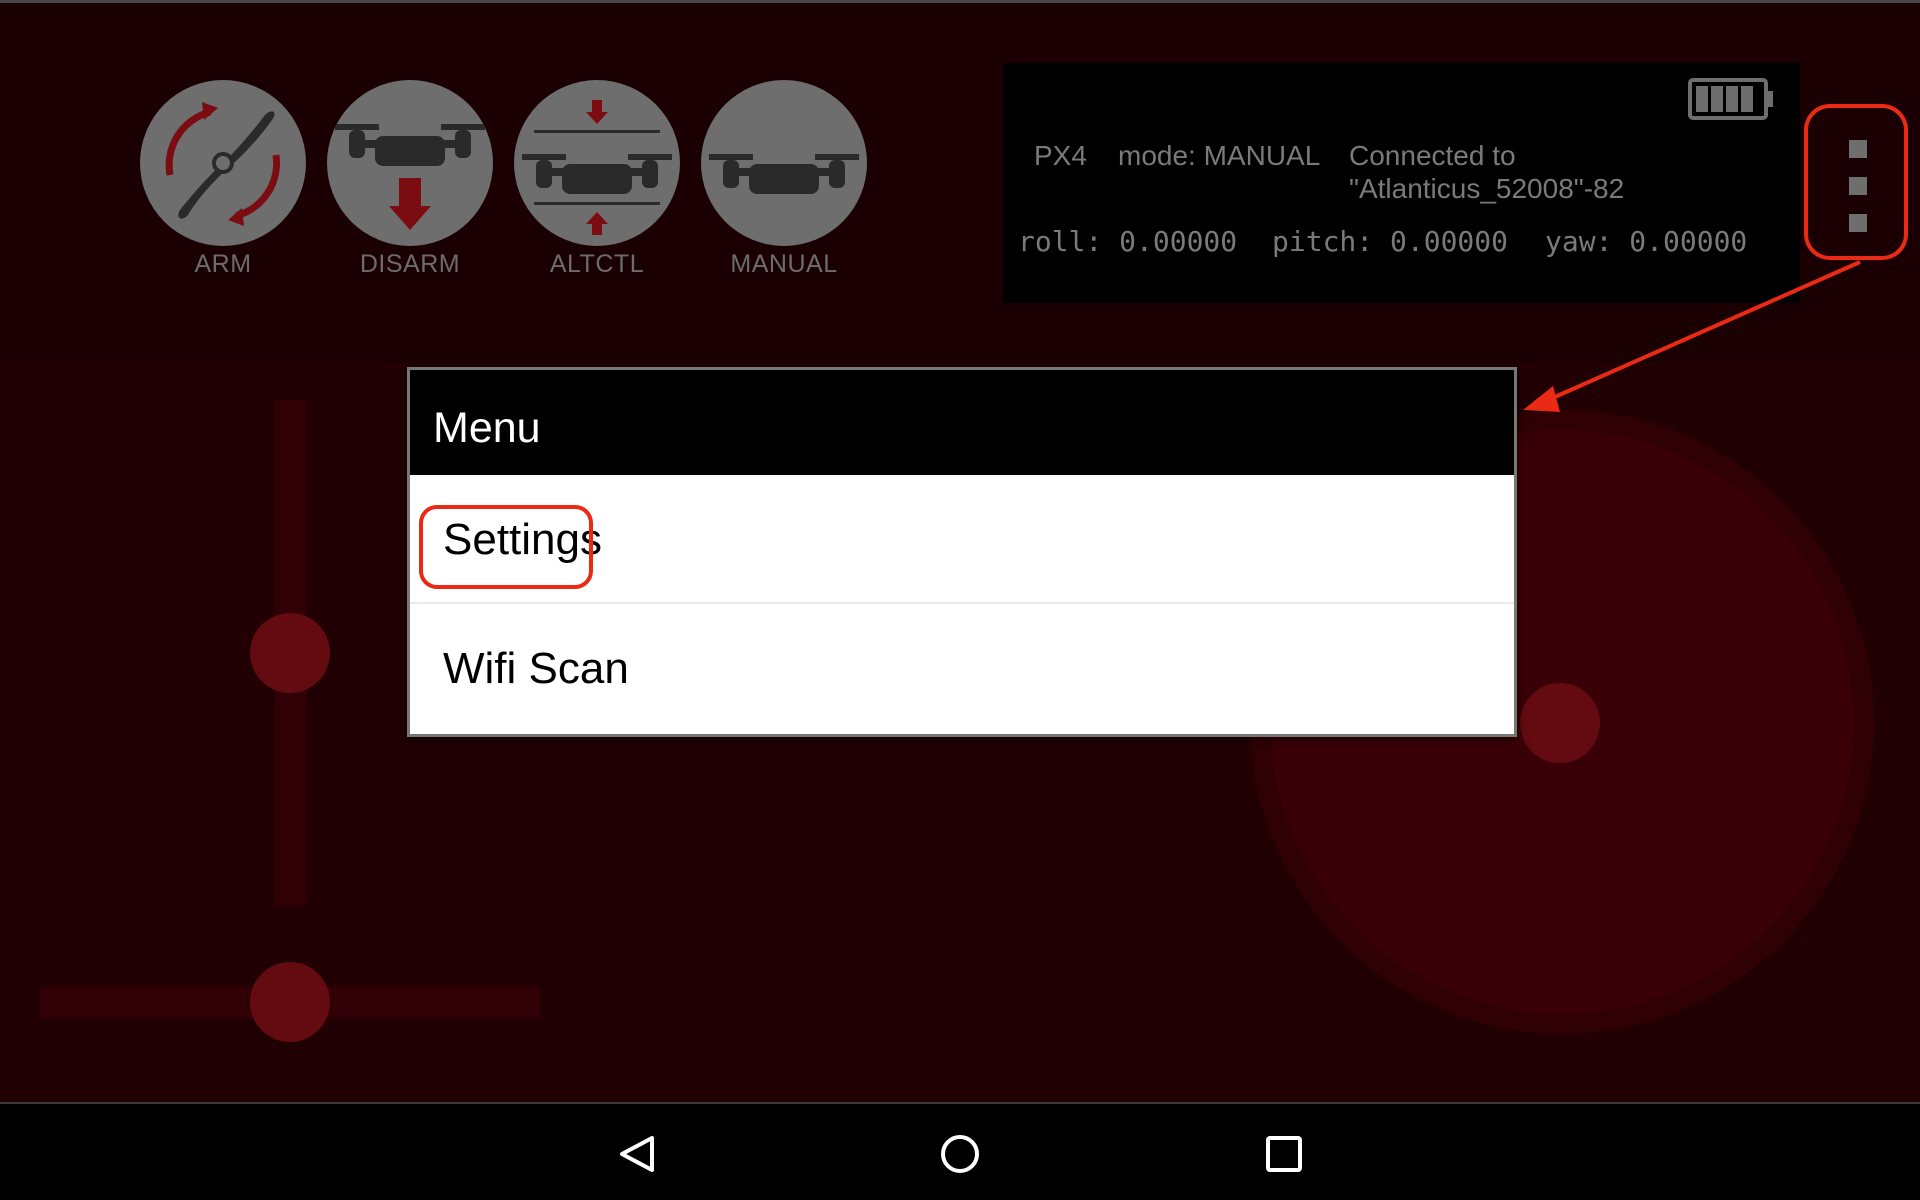 The image size is (1920, 1200). I want to click on joystick-knob, so click(1560, 723).